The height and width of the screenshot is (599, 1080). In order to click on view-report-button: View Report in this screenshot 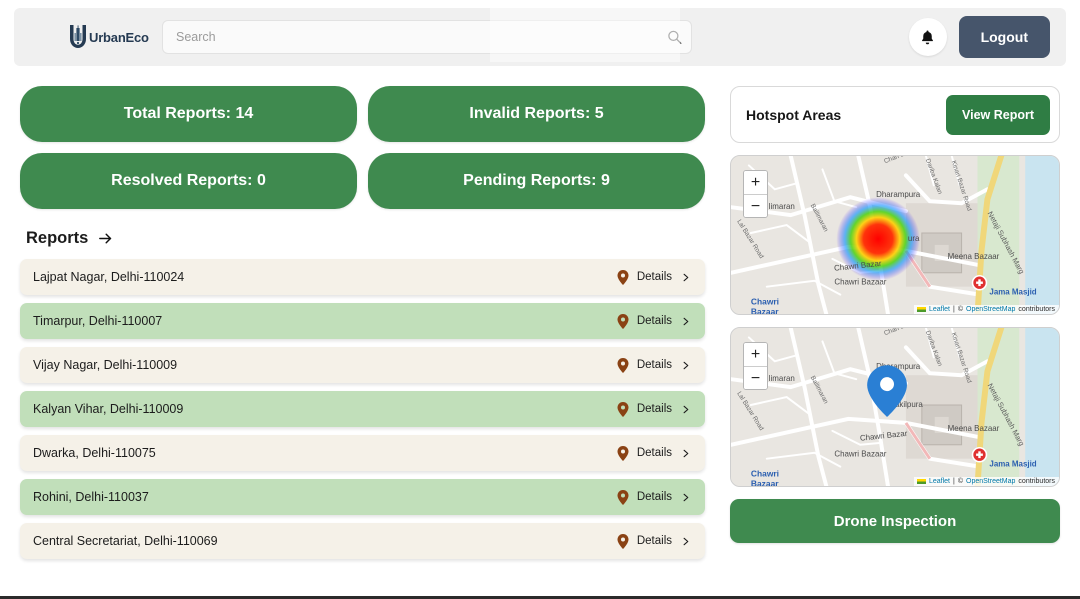, I will do `click(997, 114)`.